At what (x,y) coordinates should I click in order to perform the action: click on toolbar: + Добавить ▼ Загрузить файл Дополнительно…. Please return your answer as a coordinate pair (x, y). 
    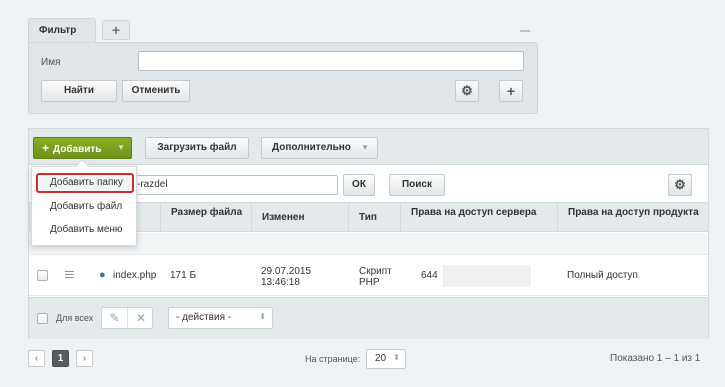
    Looking at the image, I should click on (368, 147).